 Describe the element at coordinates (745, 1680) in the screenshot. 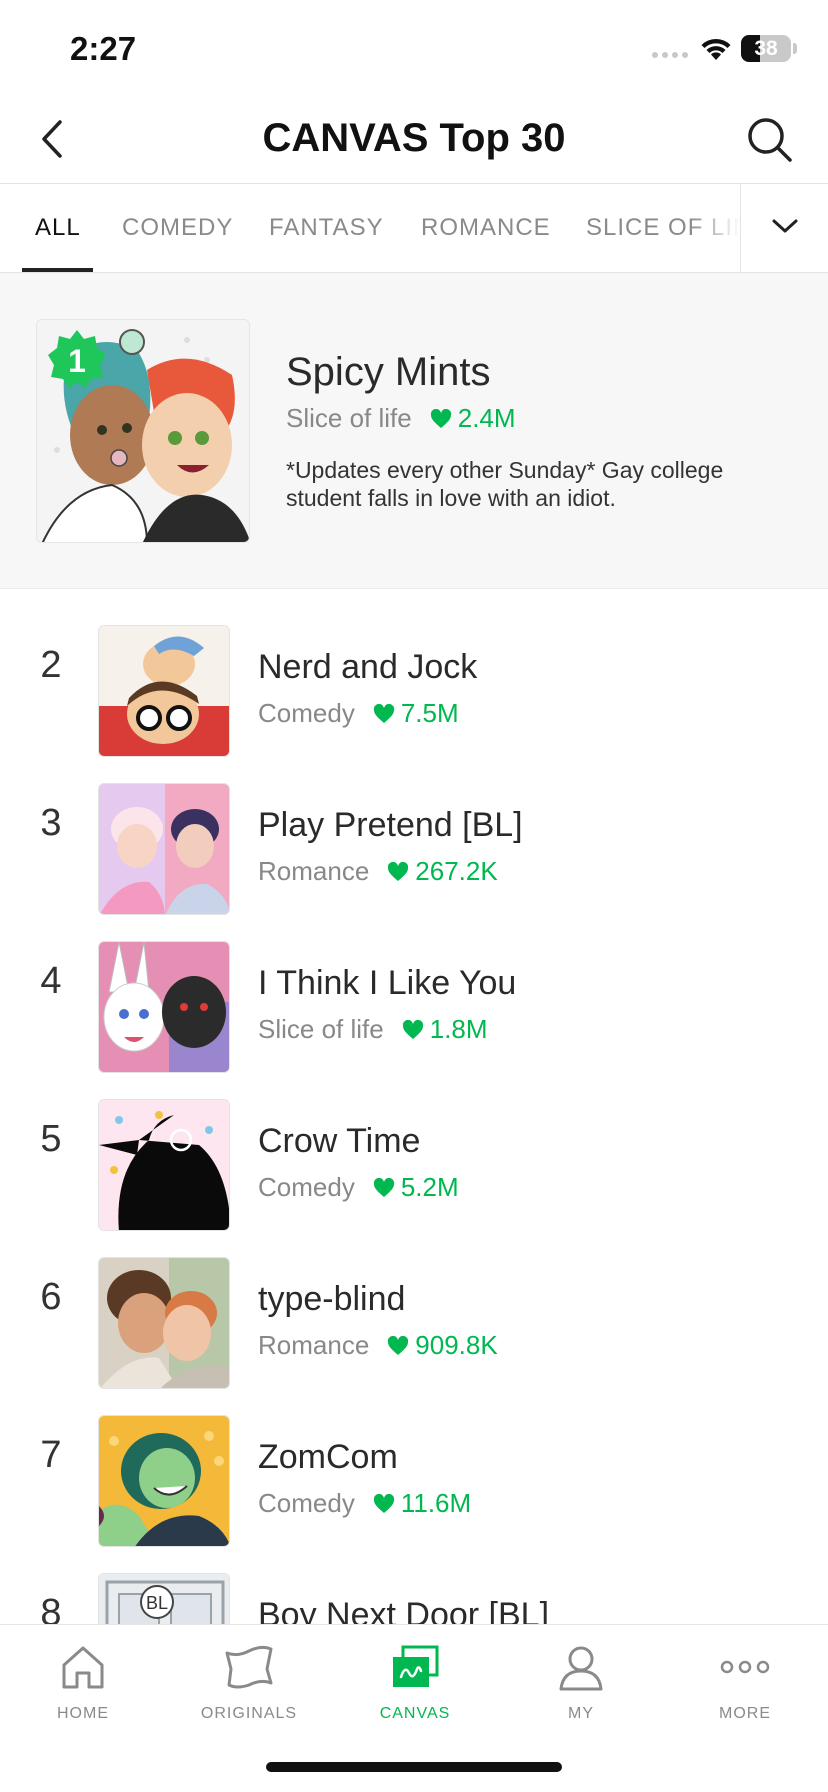

I see `nav-more: MORE` at that location.